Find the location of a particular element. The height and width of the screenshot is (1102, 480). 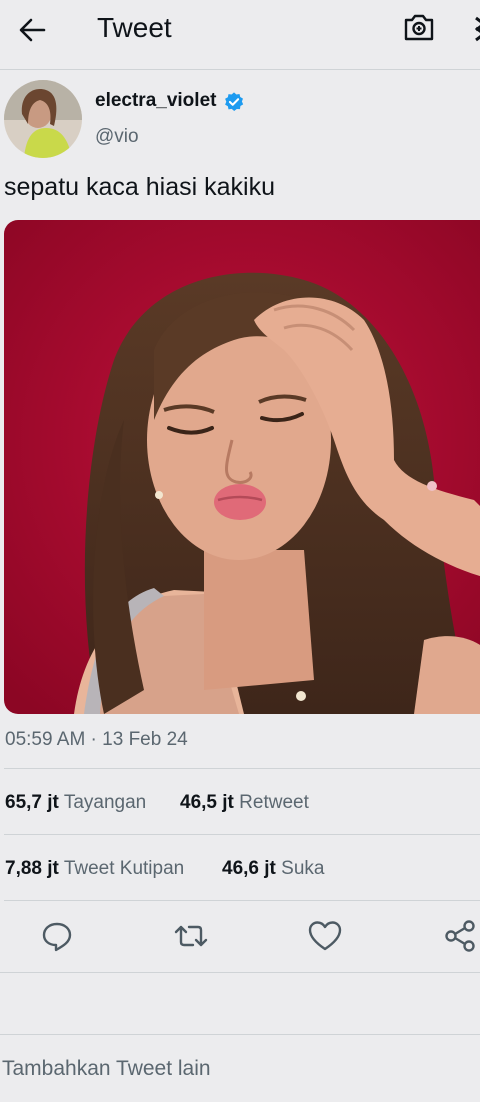

quote-tweets-count: 7,88 jt is located at coordinates (32, 868).